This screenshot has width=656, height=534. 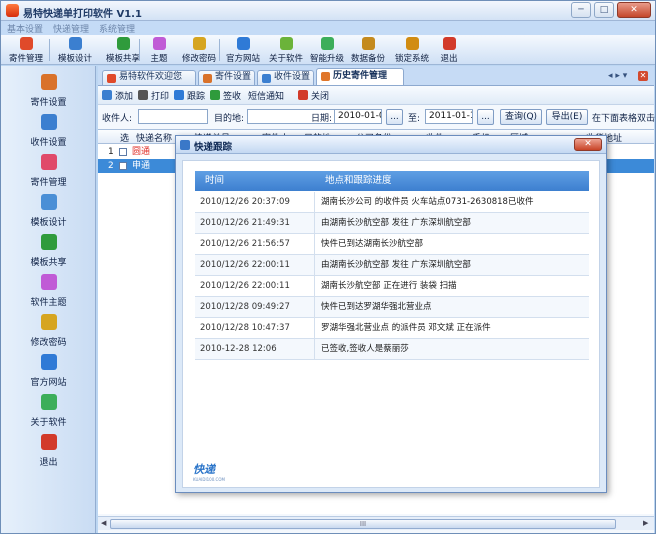 I want to click on tab-label: 历史寄件管理, so click(x=360, y=76).